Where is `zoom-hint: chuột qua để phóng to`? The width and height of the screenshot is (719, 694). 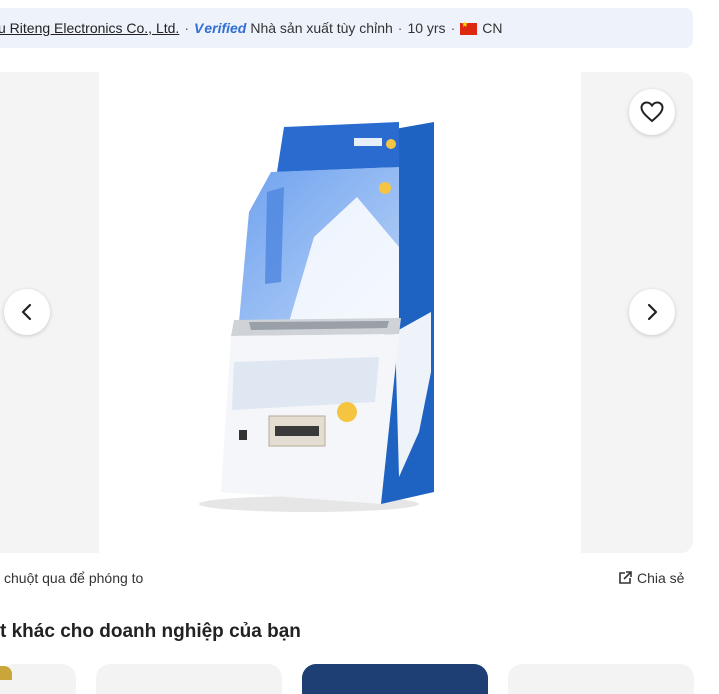 zoom-hint: chuột qua để phóng to is located at coordinates (74, 578).